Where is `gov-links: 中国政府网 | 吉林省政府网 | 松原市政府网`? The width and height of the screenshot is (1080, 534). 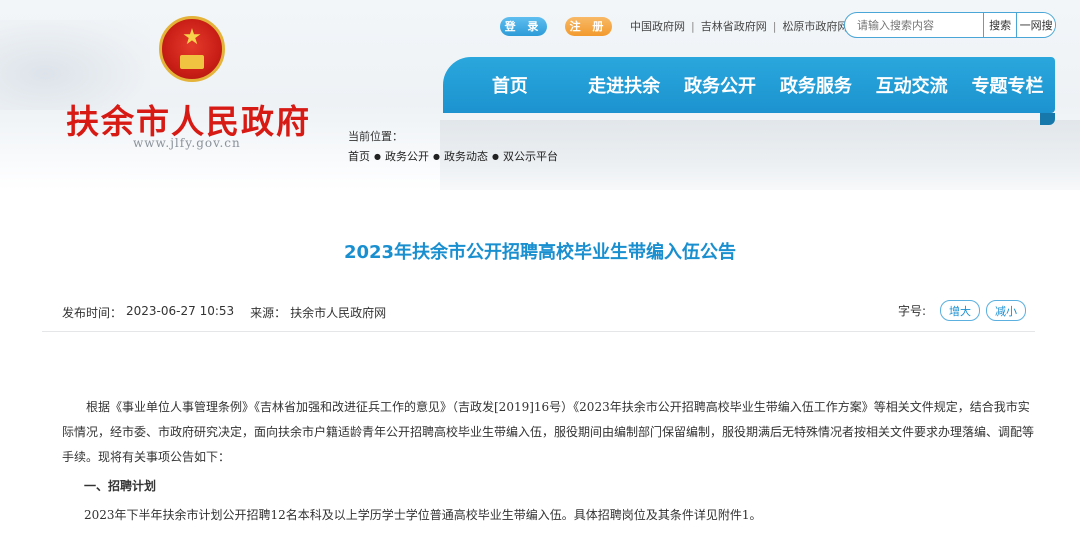
gov-links: 中国政府网 | 吉林省政府网 | 松原市政府网 is located at coordinates (739, 26).